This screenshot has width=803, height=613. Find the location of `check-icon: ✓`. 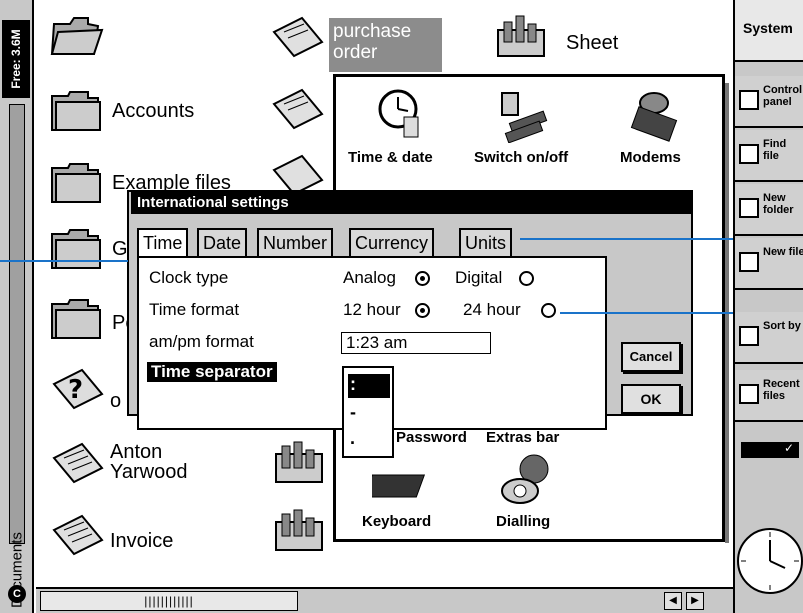

check-icon: ✓ is located at coordinates (788, 448).